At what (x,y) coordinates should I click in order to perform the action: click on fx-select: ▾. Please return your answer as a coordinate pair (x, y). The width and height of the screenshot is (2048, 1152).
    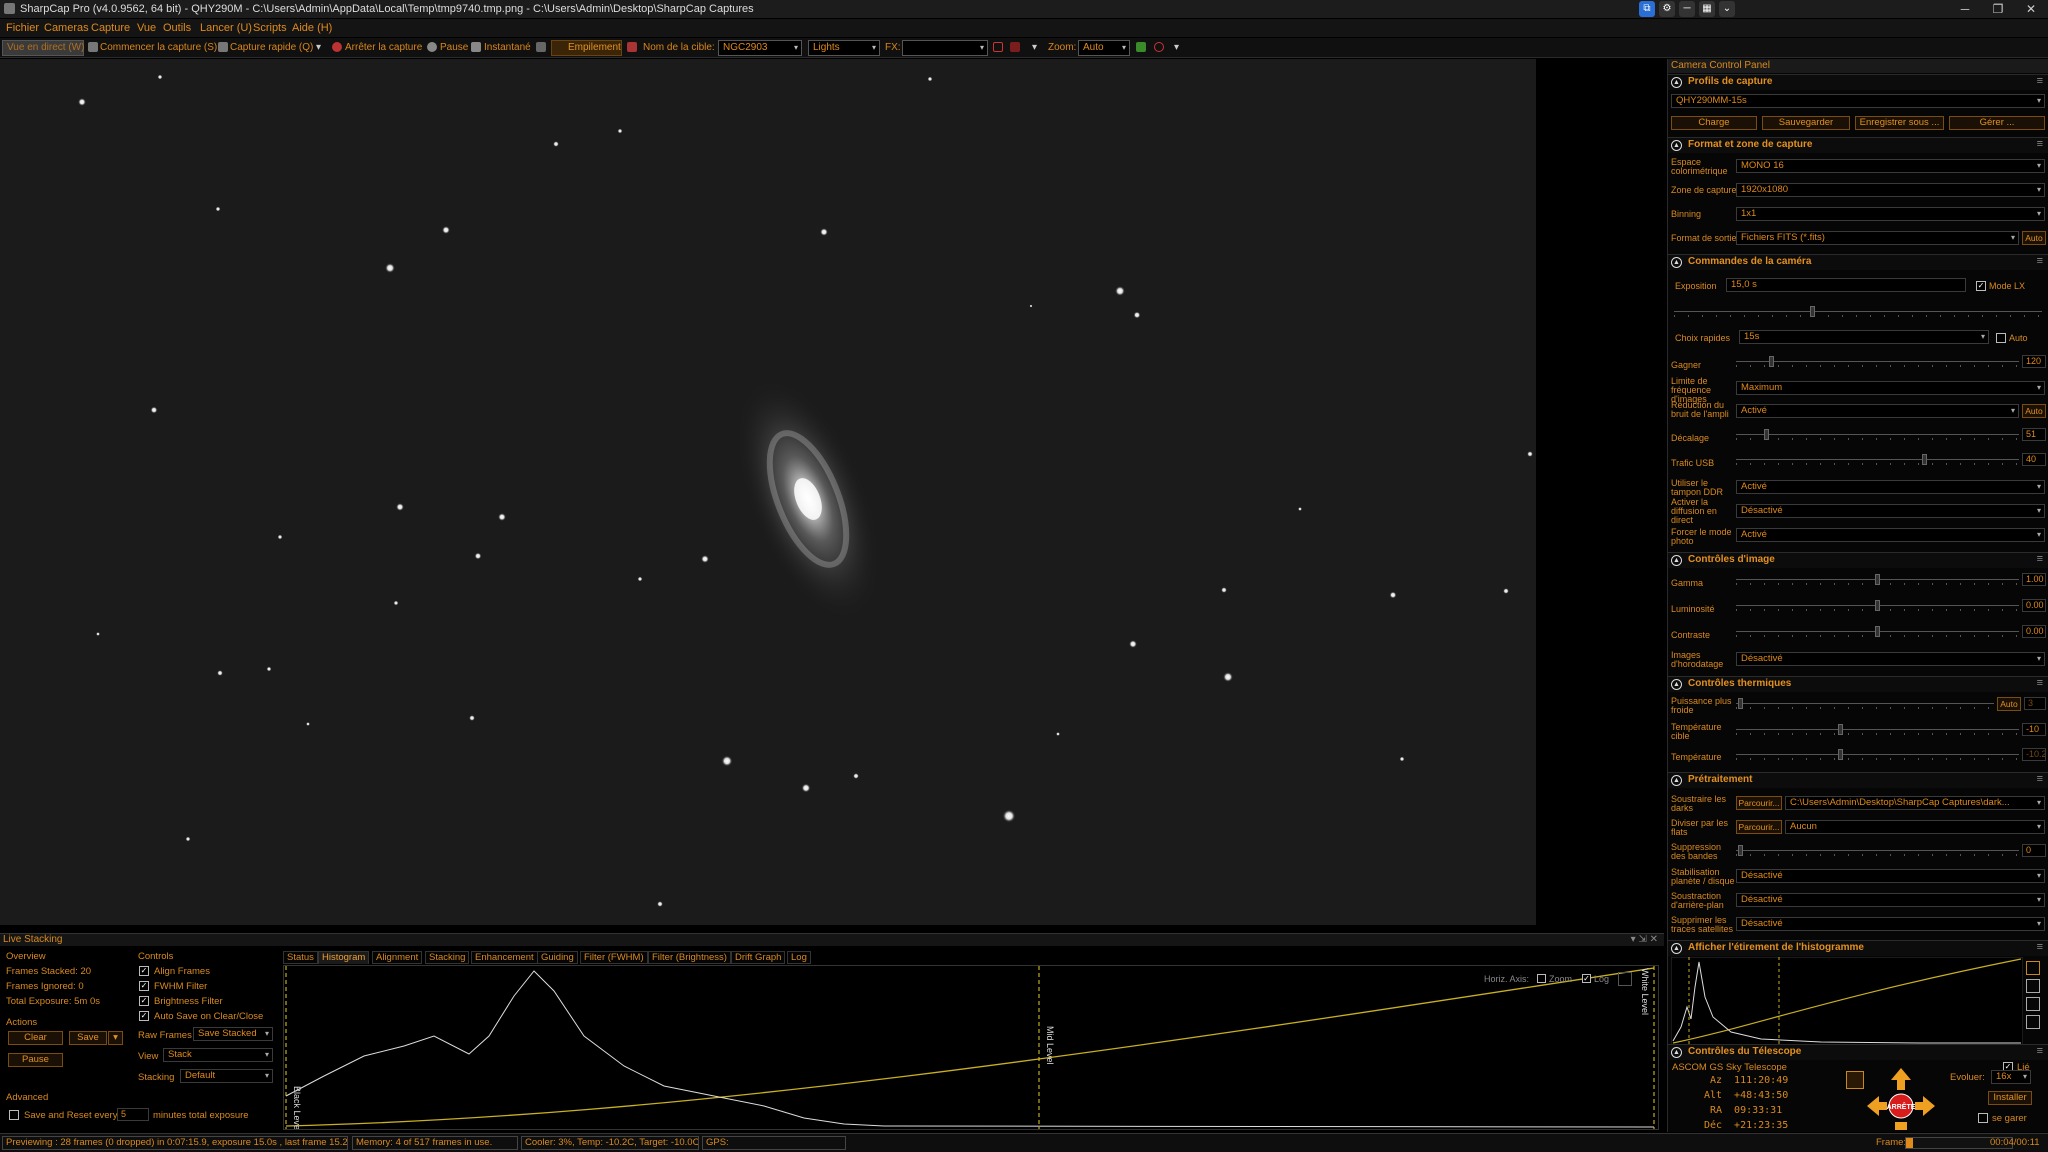
    Looking at the image, I should click on (945, 48).